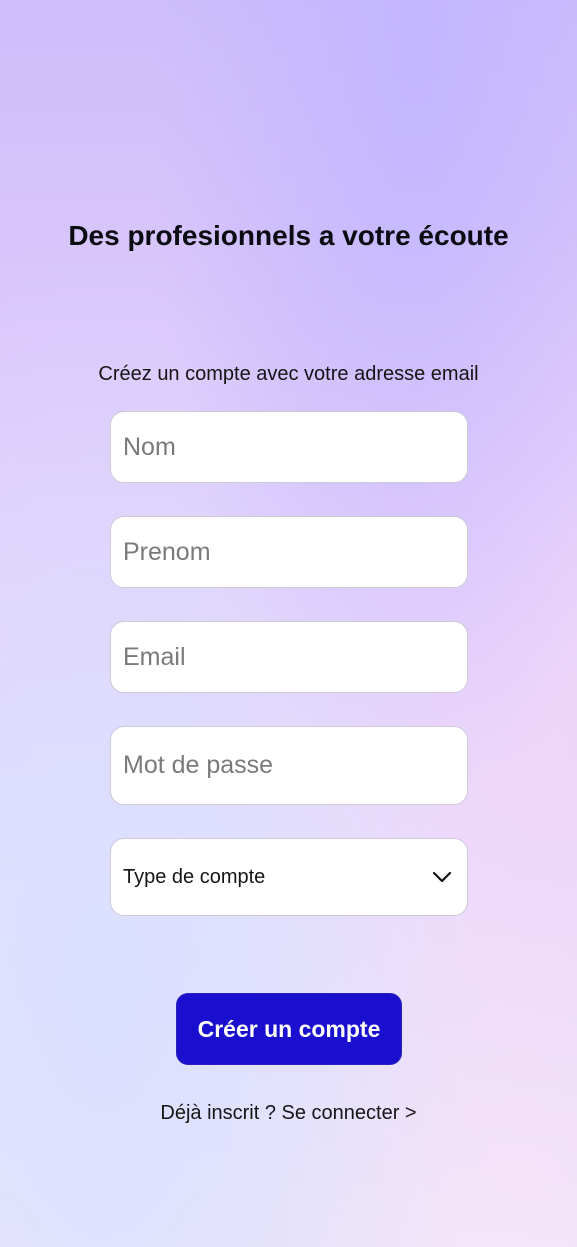  What do you see at coordinates (289, 877) in the screenshot?
I see `account-type-select: Type de compte` at bounding box center [289, 877].